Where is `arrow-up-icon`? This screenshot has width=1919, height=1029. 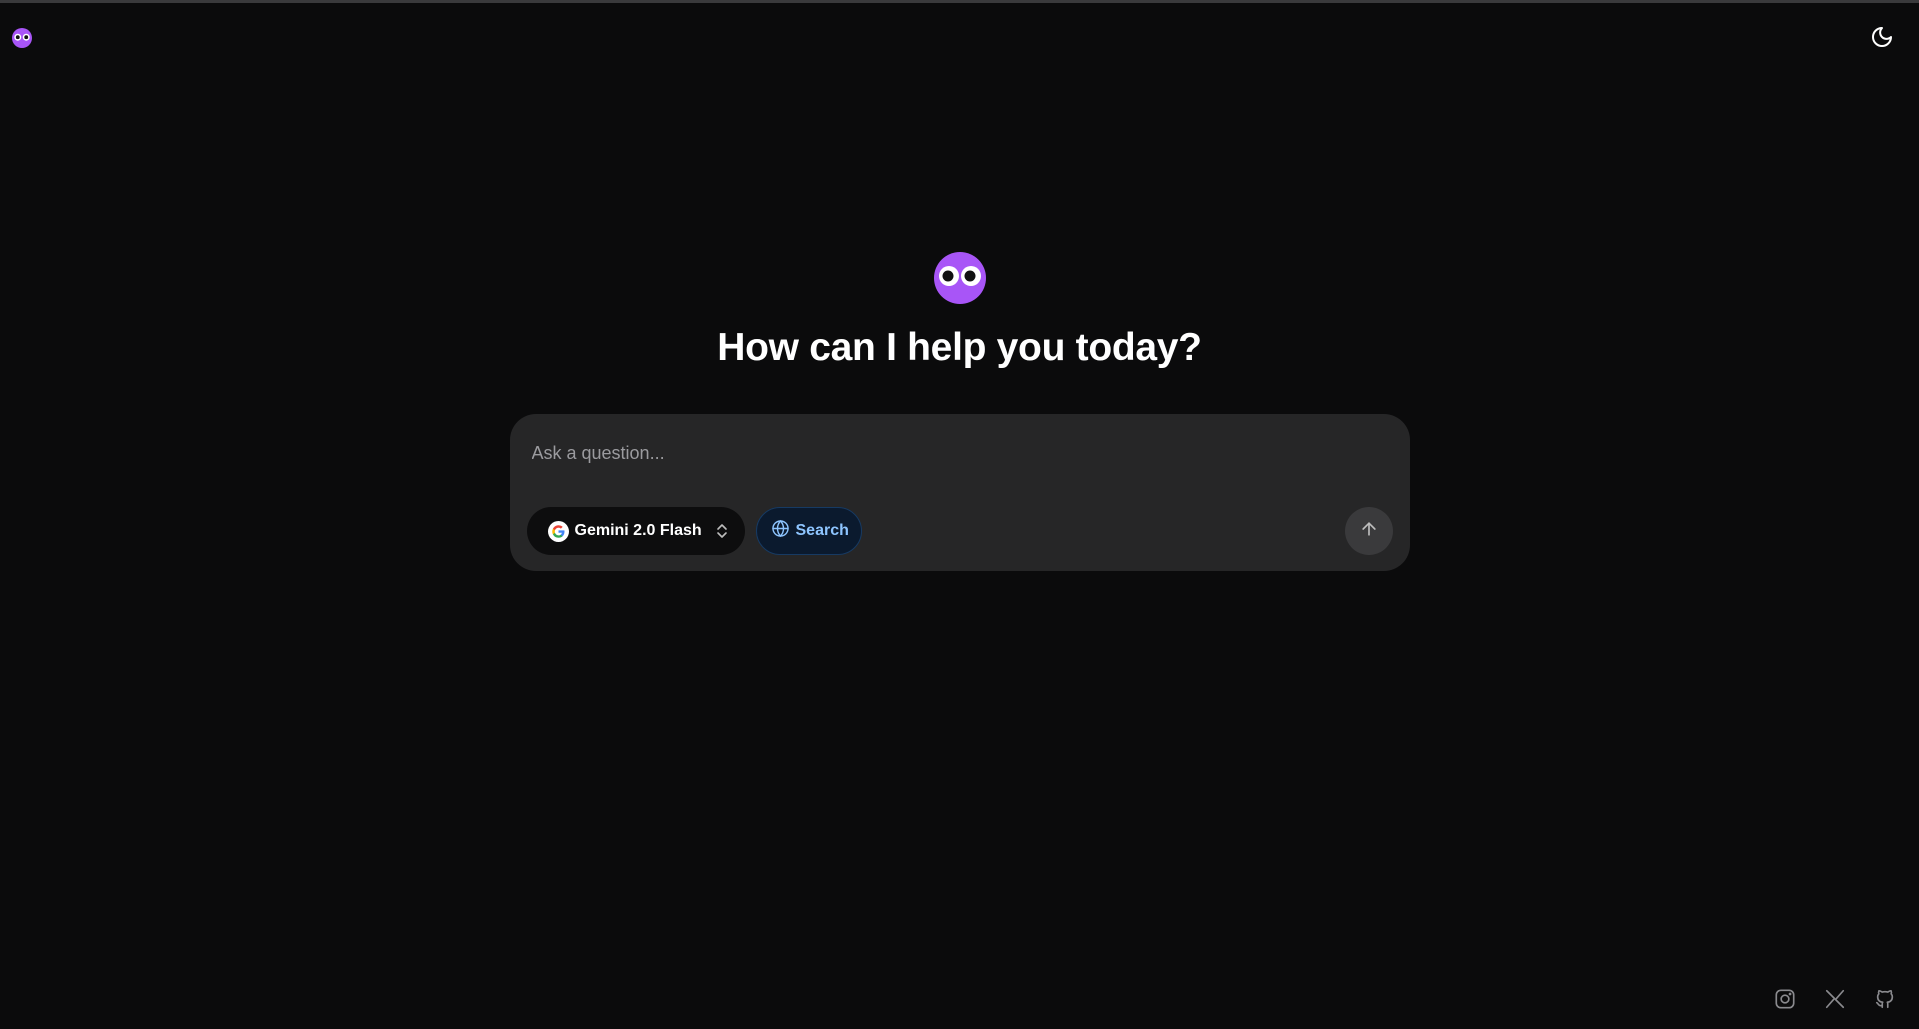
arrow-up-icon is located at coordinates (1369, 531).